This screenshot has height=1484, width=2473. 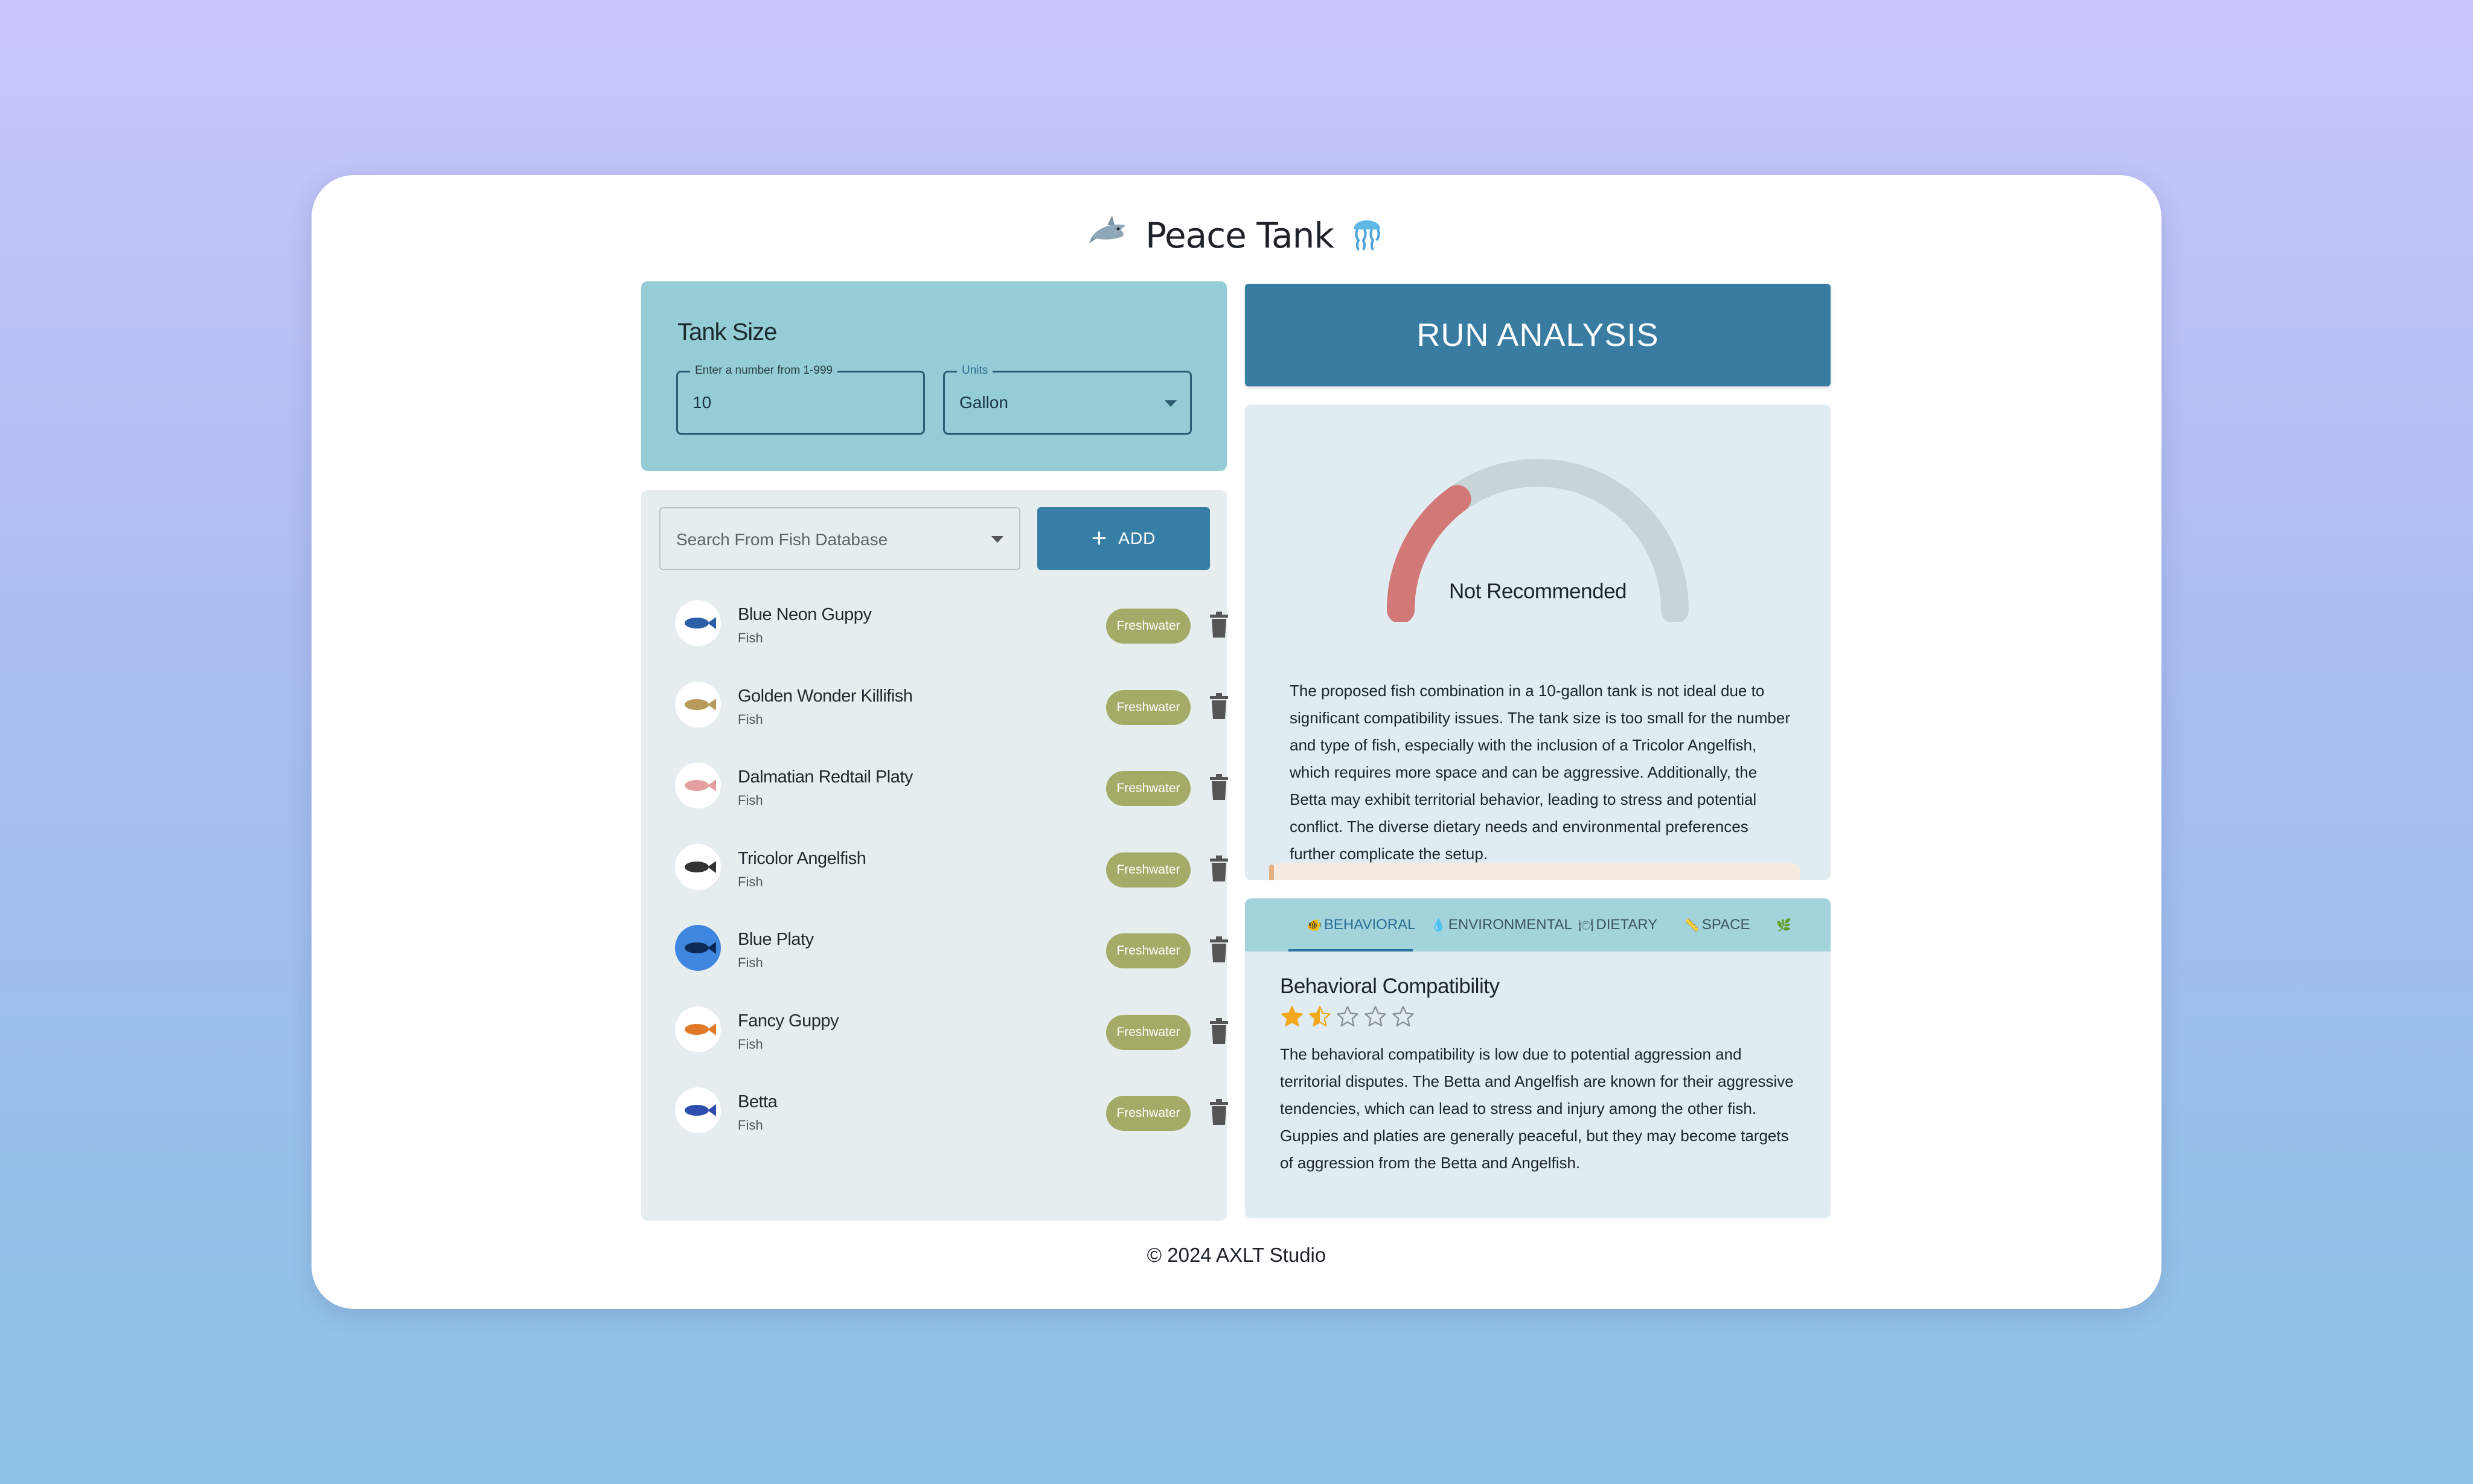 What do you see at coordinates (1361, 925) in the screenshot?
I see `tab-behavioral: 🐠 BEHAVIORAL` at bounding box center [1361, 925].